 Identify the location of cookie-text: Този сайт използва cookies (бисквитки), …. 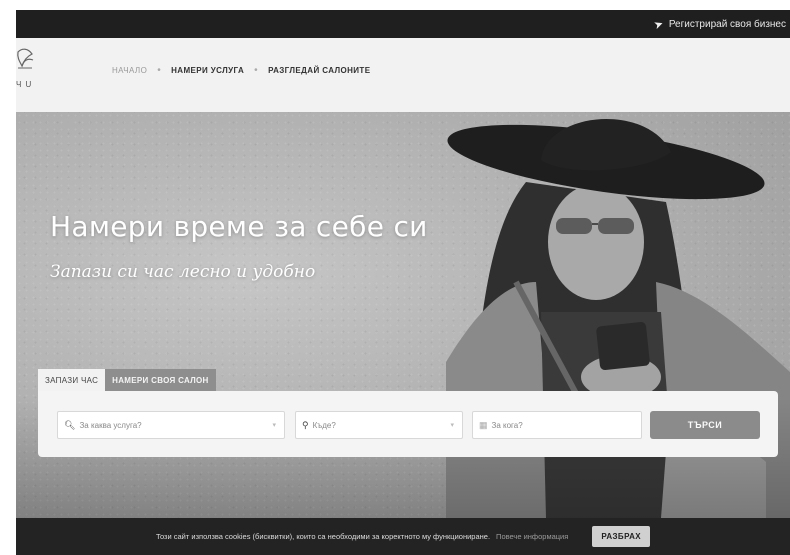
(323, 536).